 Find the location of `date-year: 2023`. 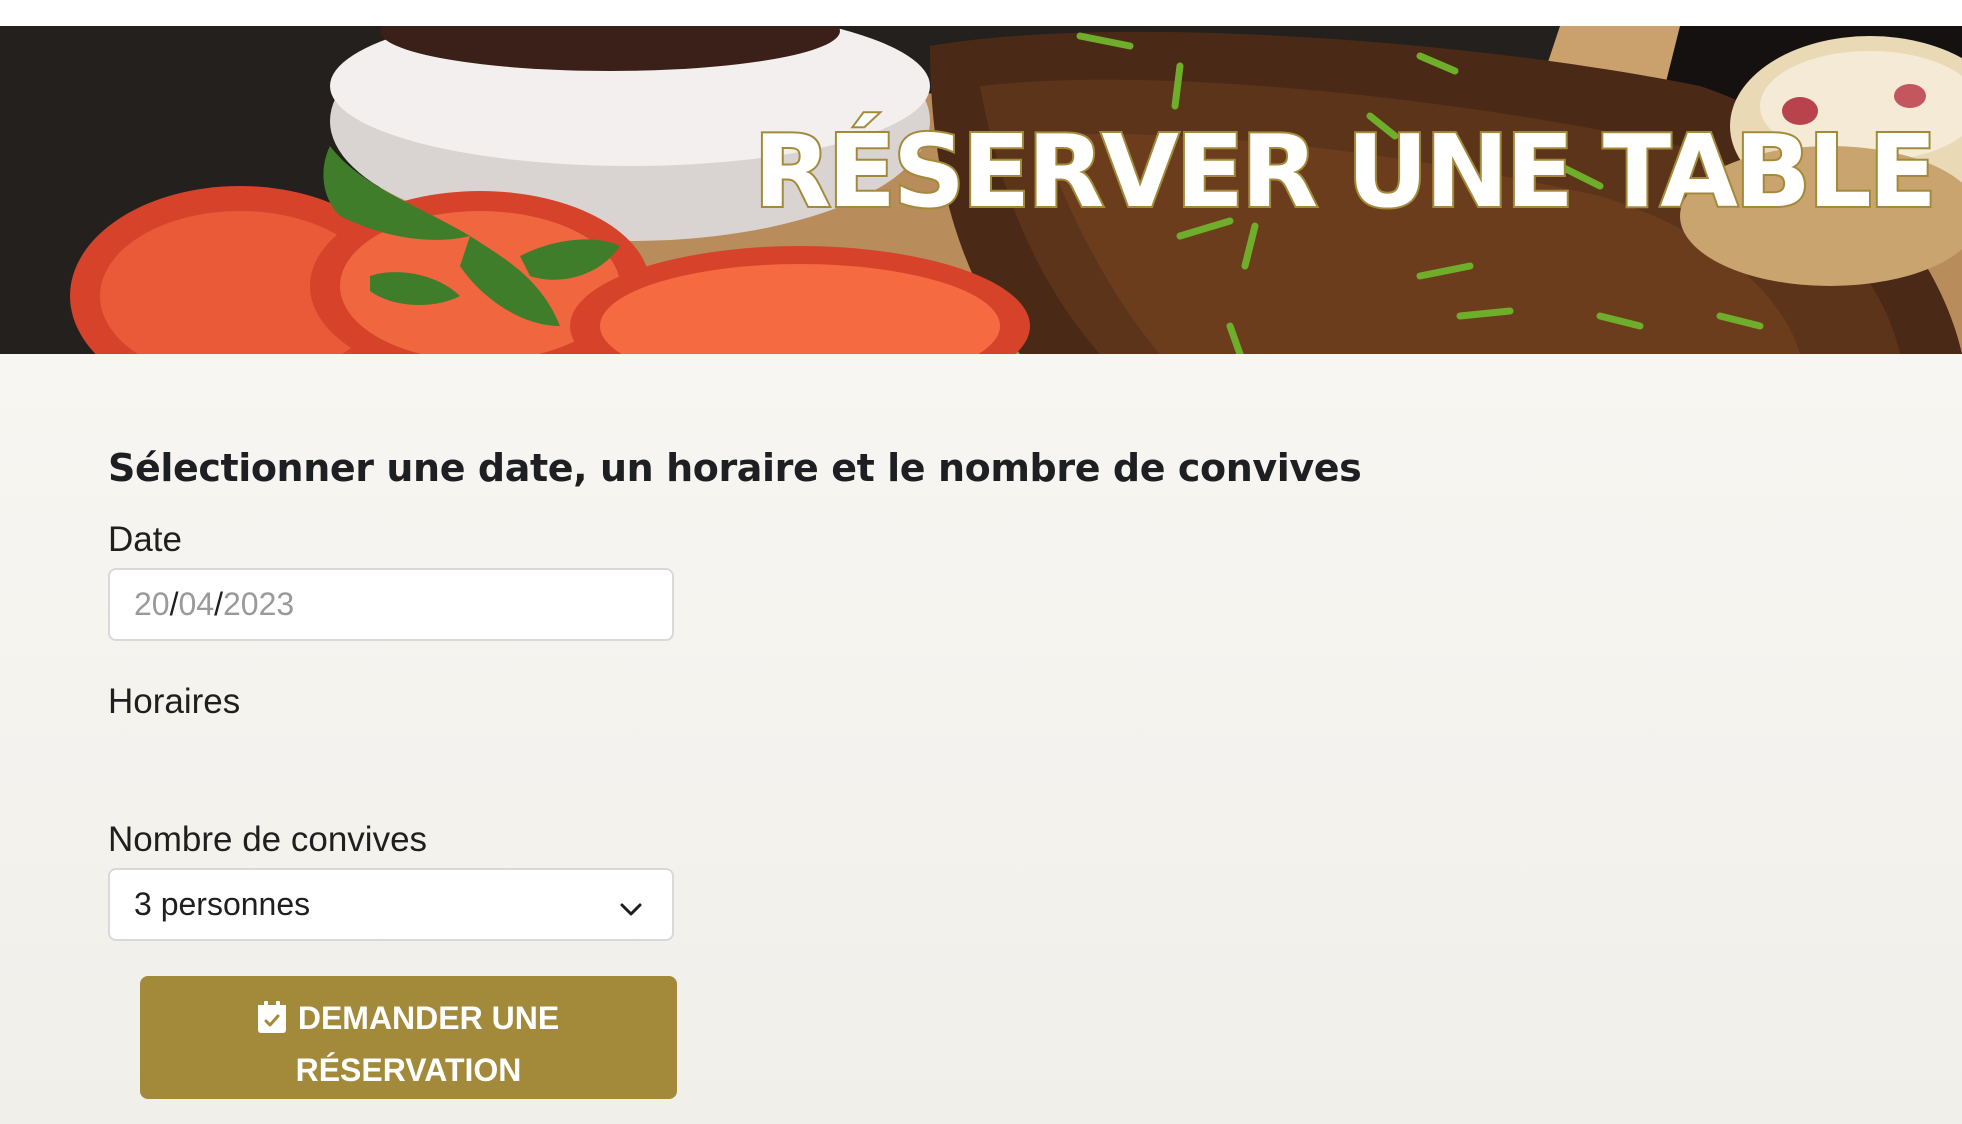

date-year: 2023 is located at coordinates (258, 604).